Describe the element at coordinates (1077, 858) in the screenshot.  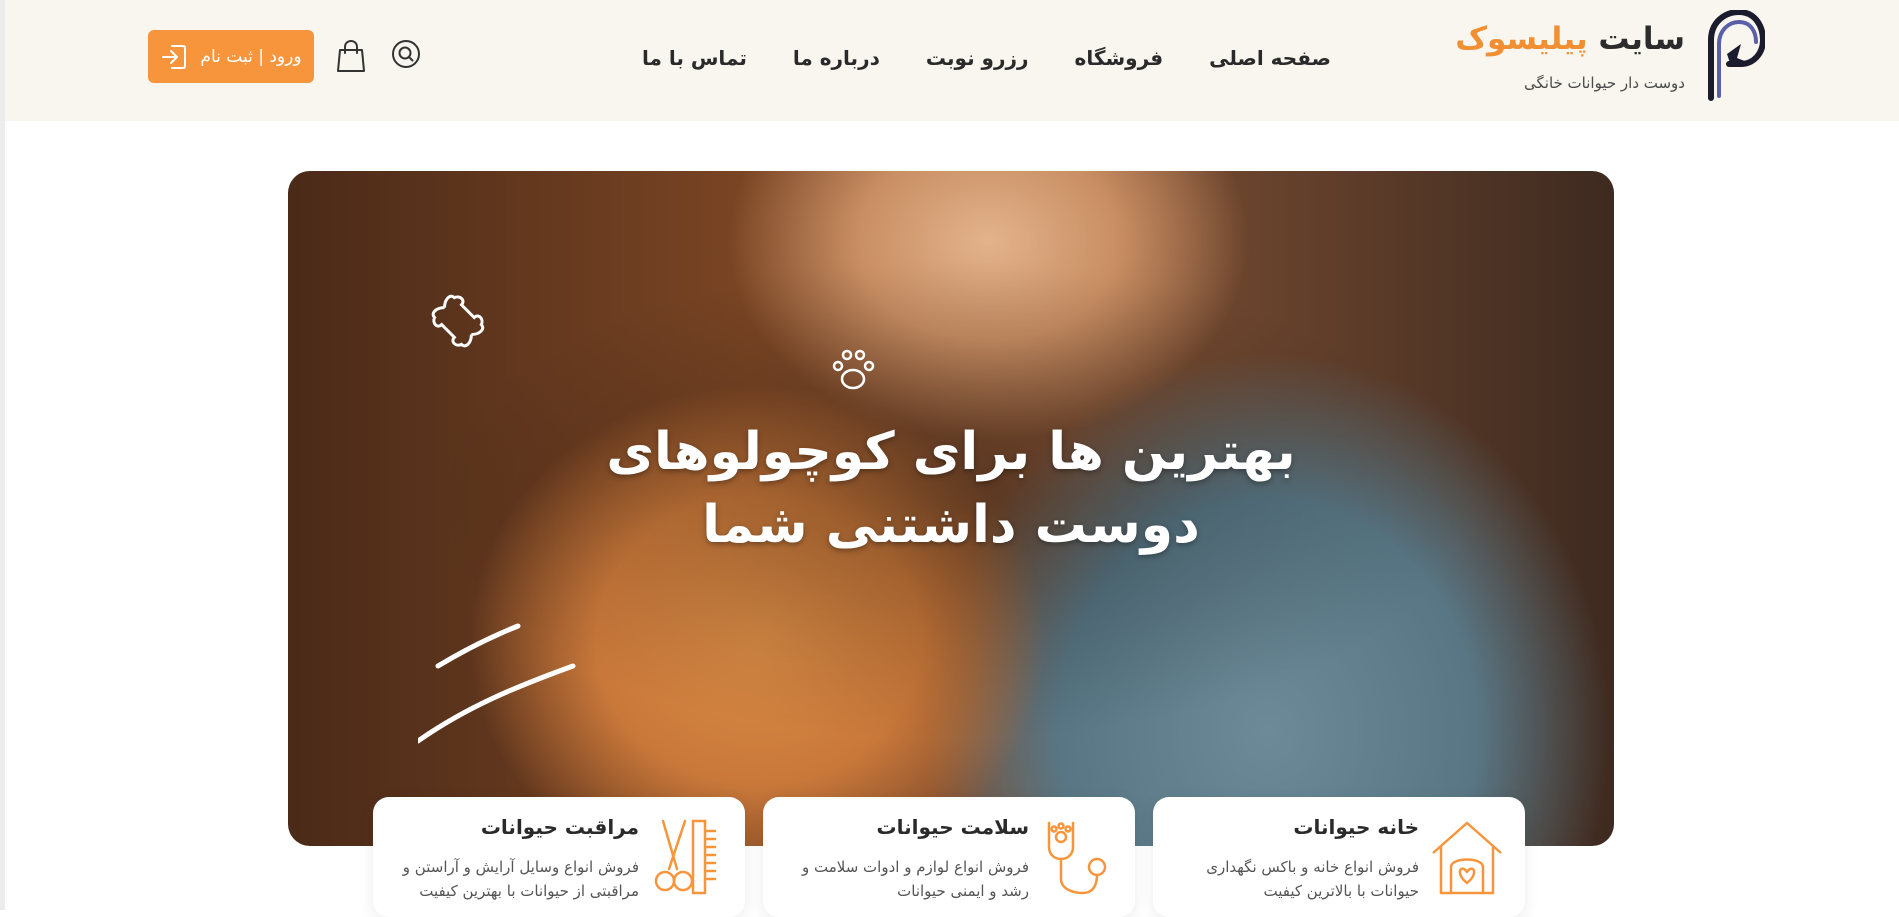
I see `stethoscope-paw-icon` at that location.